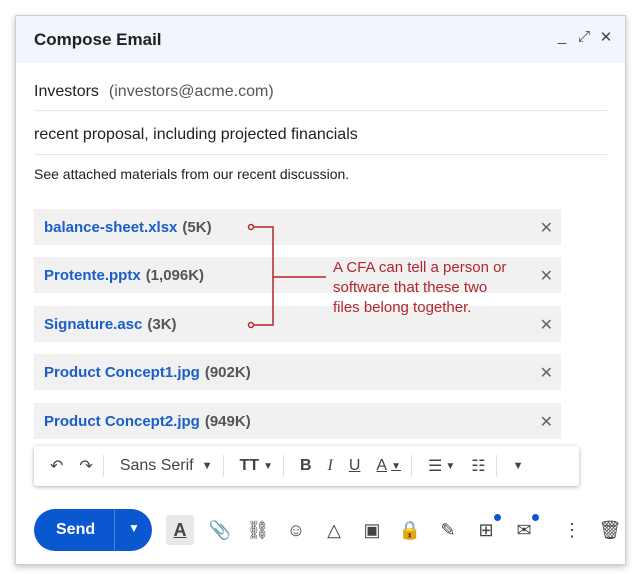 Image resolution: width=636 pixels, height=574 pixels. Describe the element at coordinates (56, 466) in the screenshot. I see `undo-icon: ↶` at that location.